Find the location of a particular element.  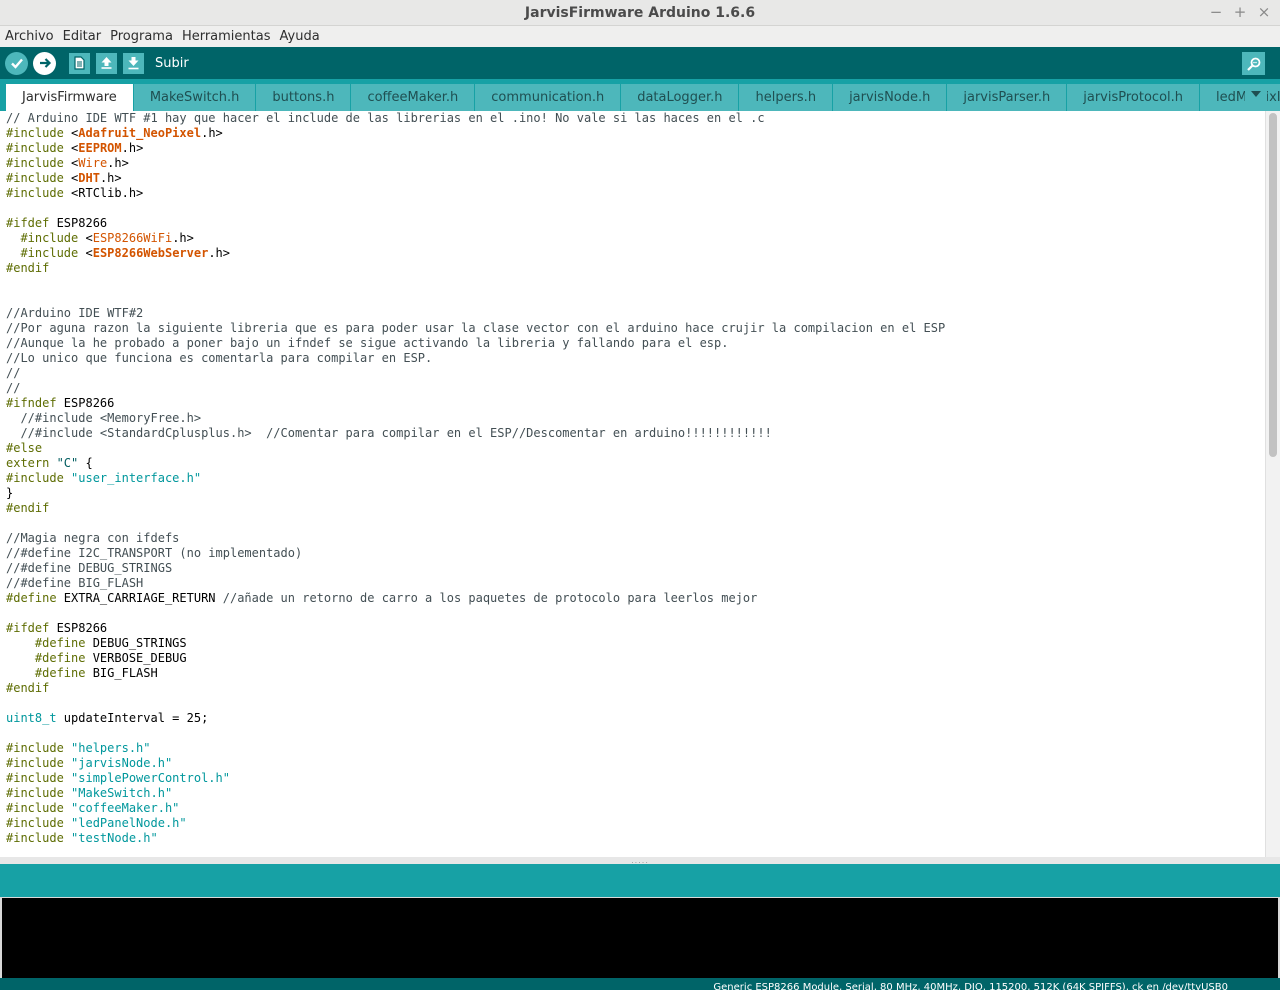

upload-button is located at coordinates (44, 63).